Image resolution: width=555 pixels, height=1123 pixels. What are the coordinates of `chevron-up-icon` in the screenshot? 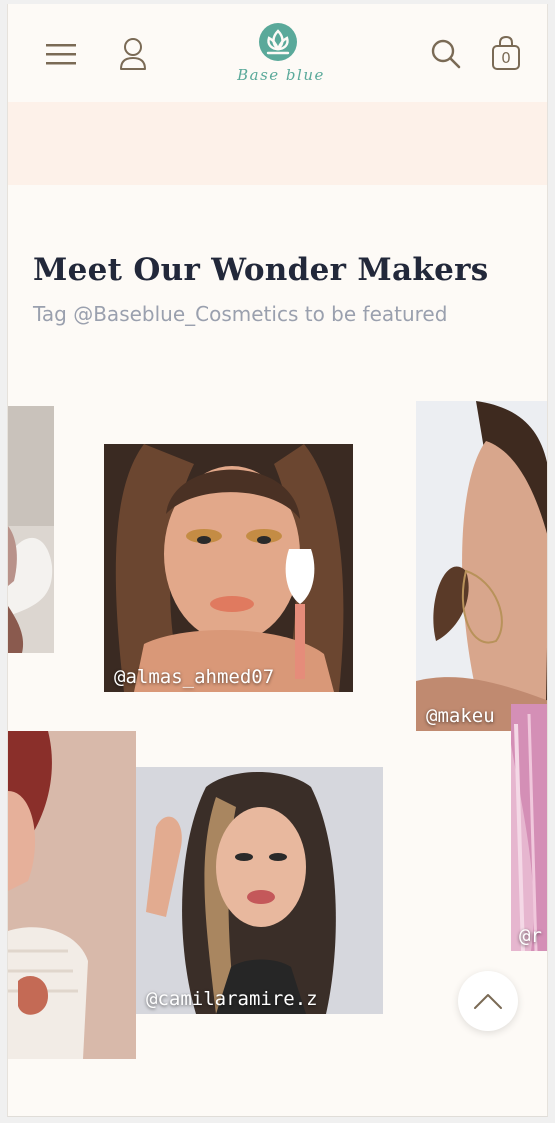 It's located at (488, 1001).